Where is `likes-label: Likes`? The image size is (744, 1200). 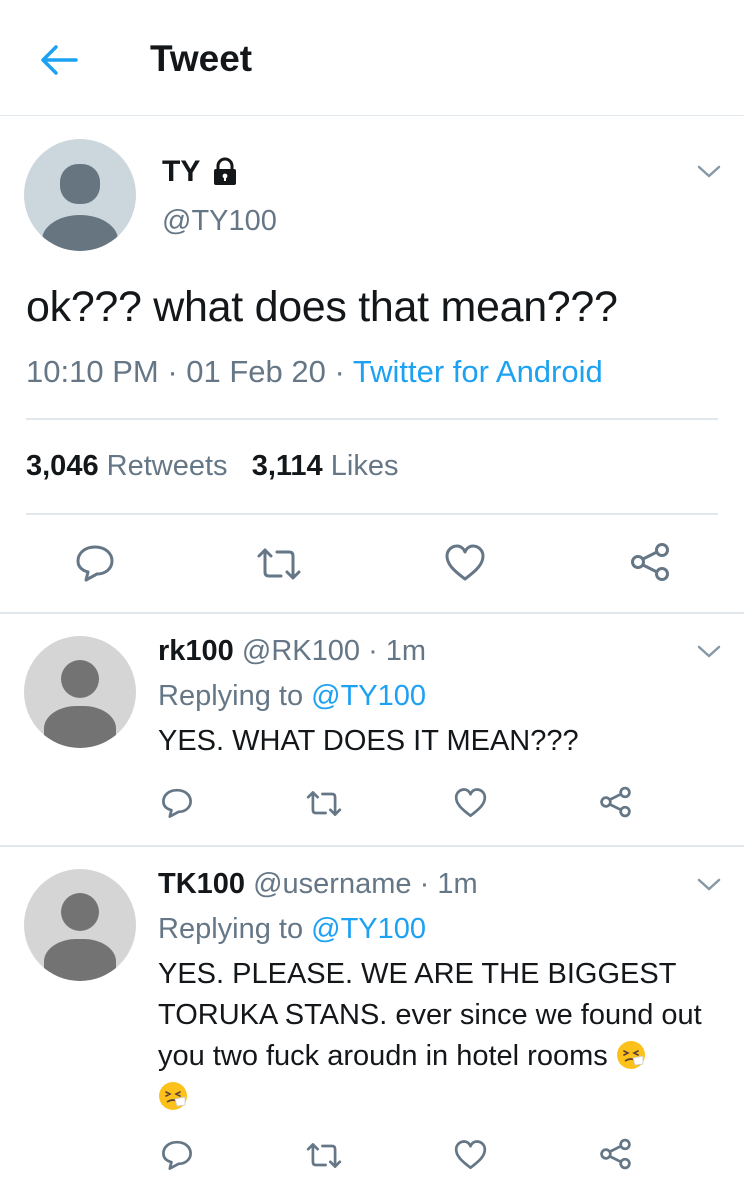 likes-label: Likes is located at coordinates (364, 466).